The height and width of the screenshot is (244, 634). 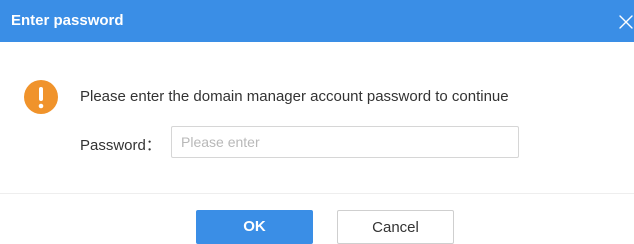 I want to click on cancel-button: Cancel, so click(x=395, y=227).